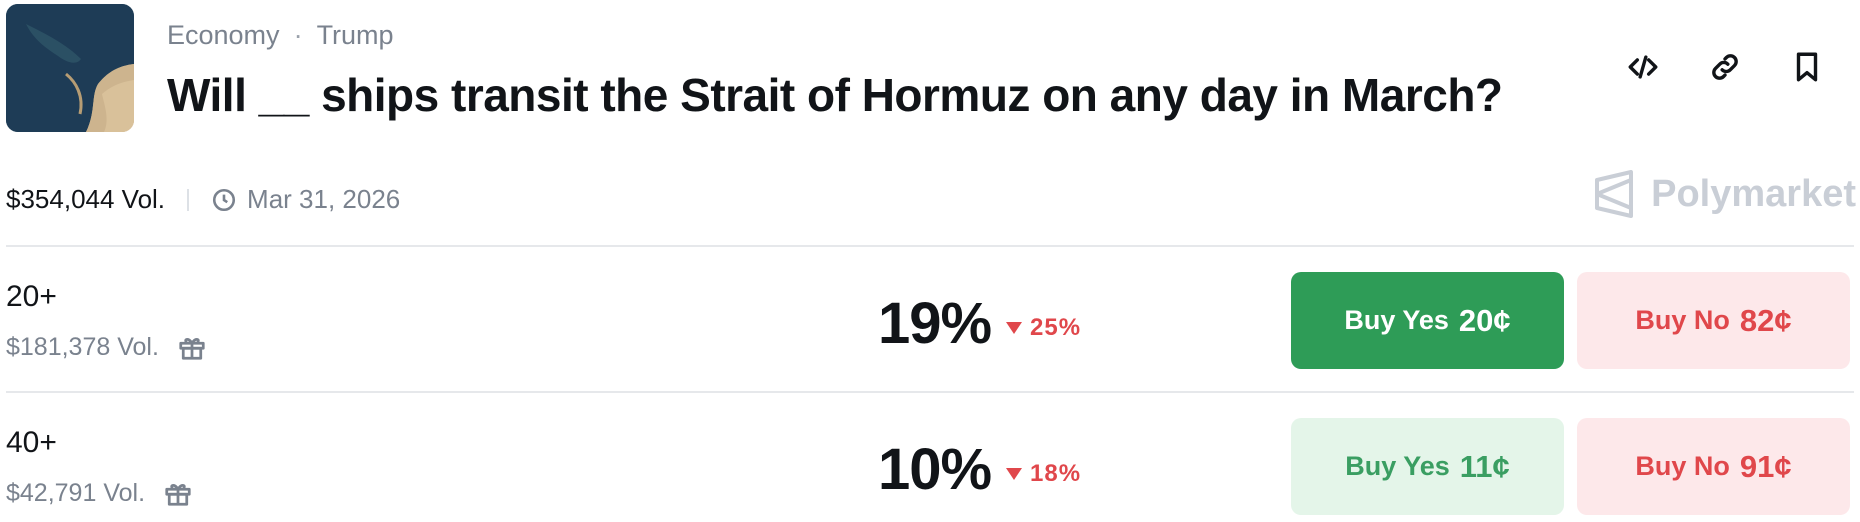  What do you see at coordinates (1765, 320) in the screenshot?
I see `buy-no-price: 82¢` at bounding box center [1765, 320].